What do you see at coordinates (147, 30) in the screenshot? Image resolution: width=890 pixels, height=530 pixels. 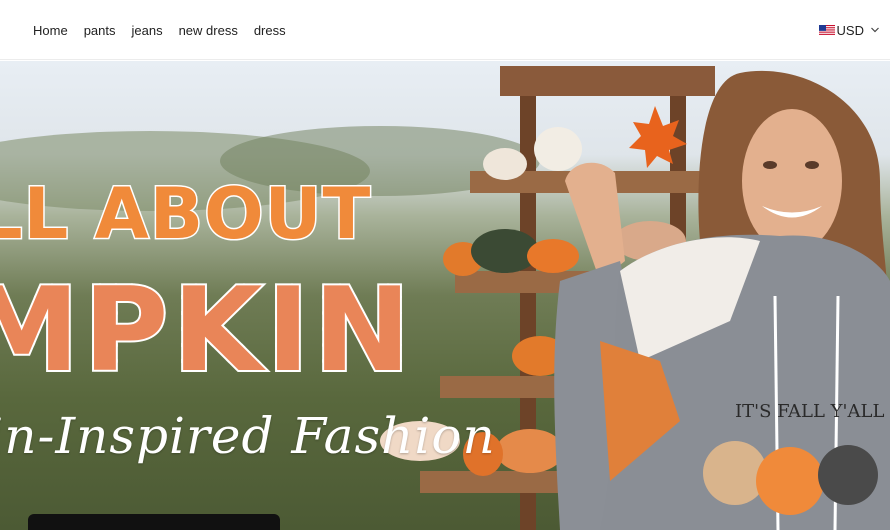 I see `nav-item-jeans: jeans` at bounding box center [147, 30].